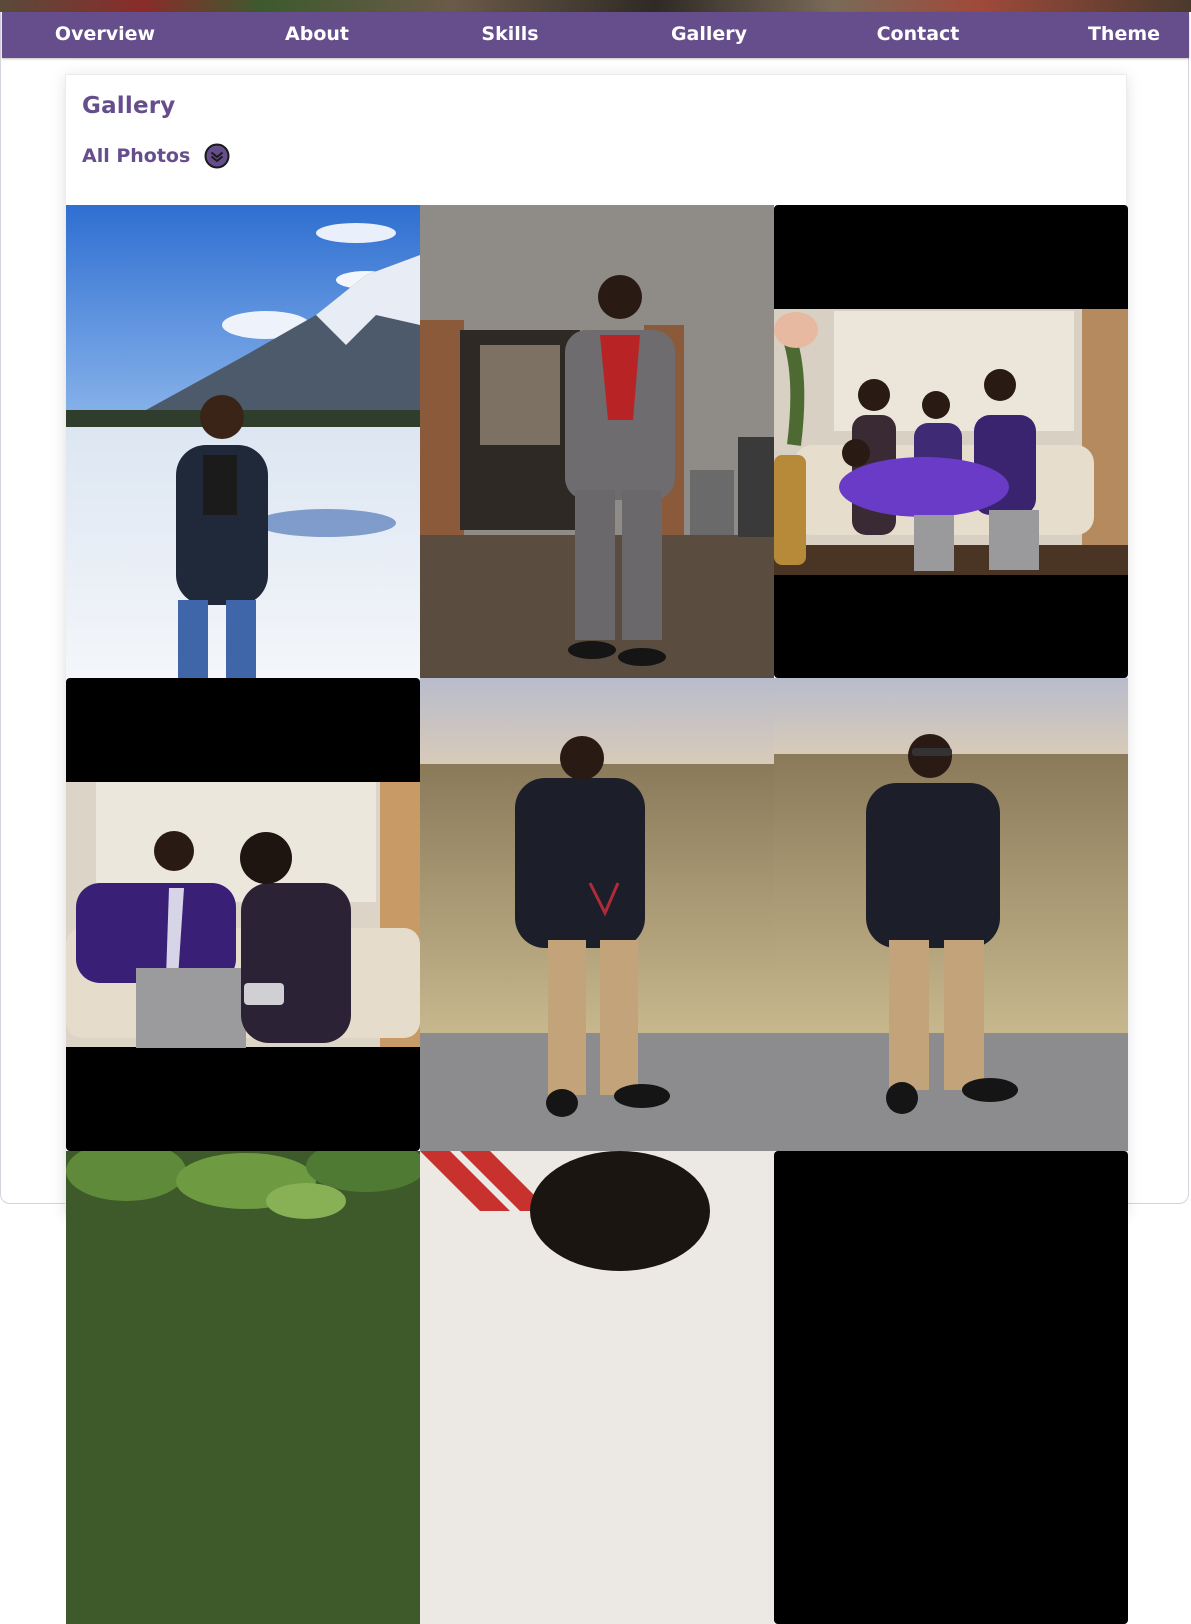 This screenshot has height=1624, width=1191. What do you see at coordinates (243, 1387) in the screenshot?
I see `photo-plant-leaves` at bounding box center [243, 1387].